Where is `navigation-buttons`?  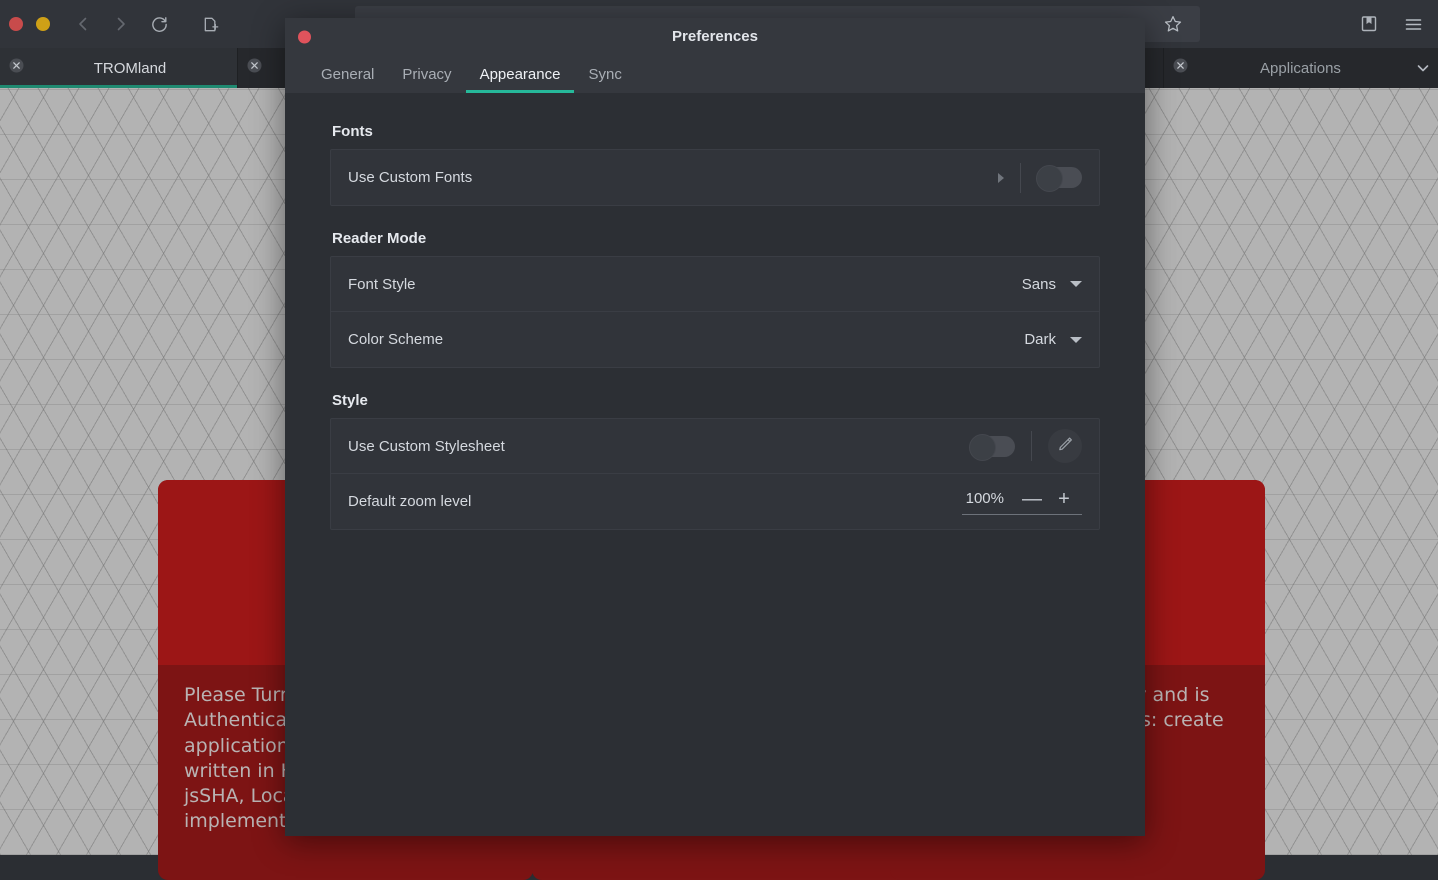
navigation-buttons is located at coordinates (147, 24).